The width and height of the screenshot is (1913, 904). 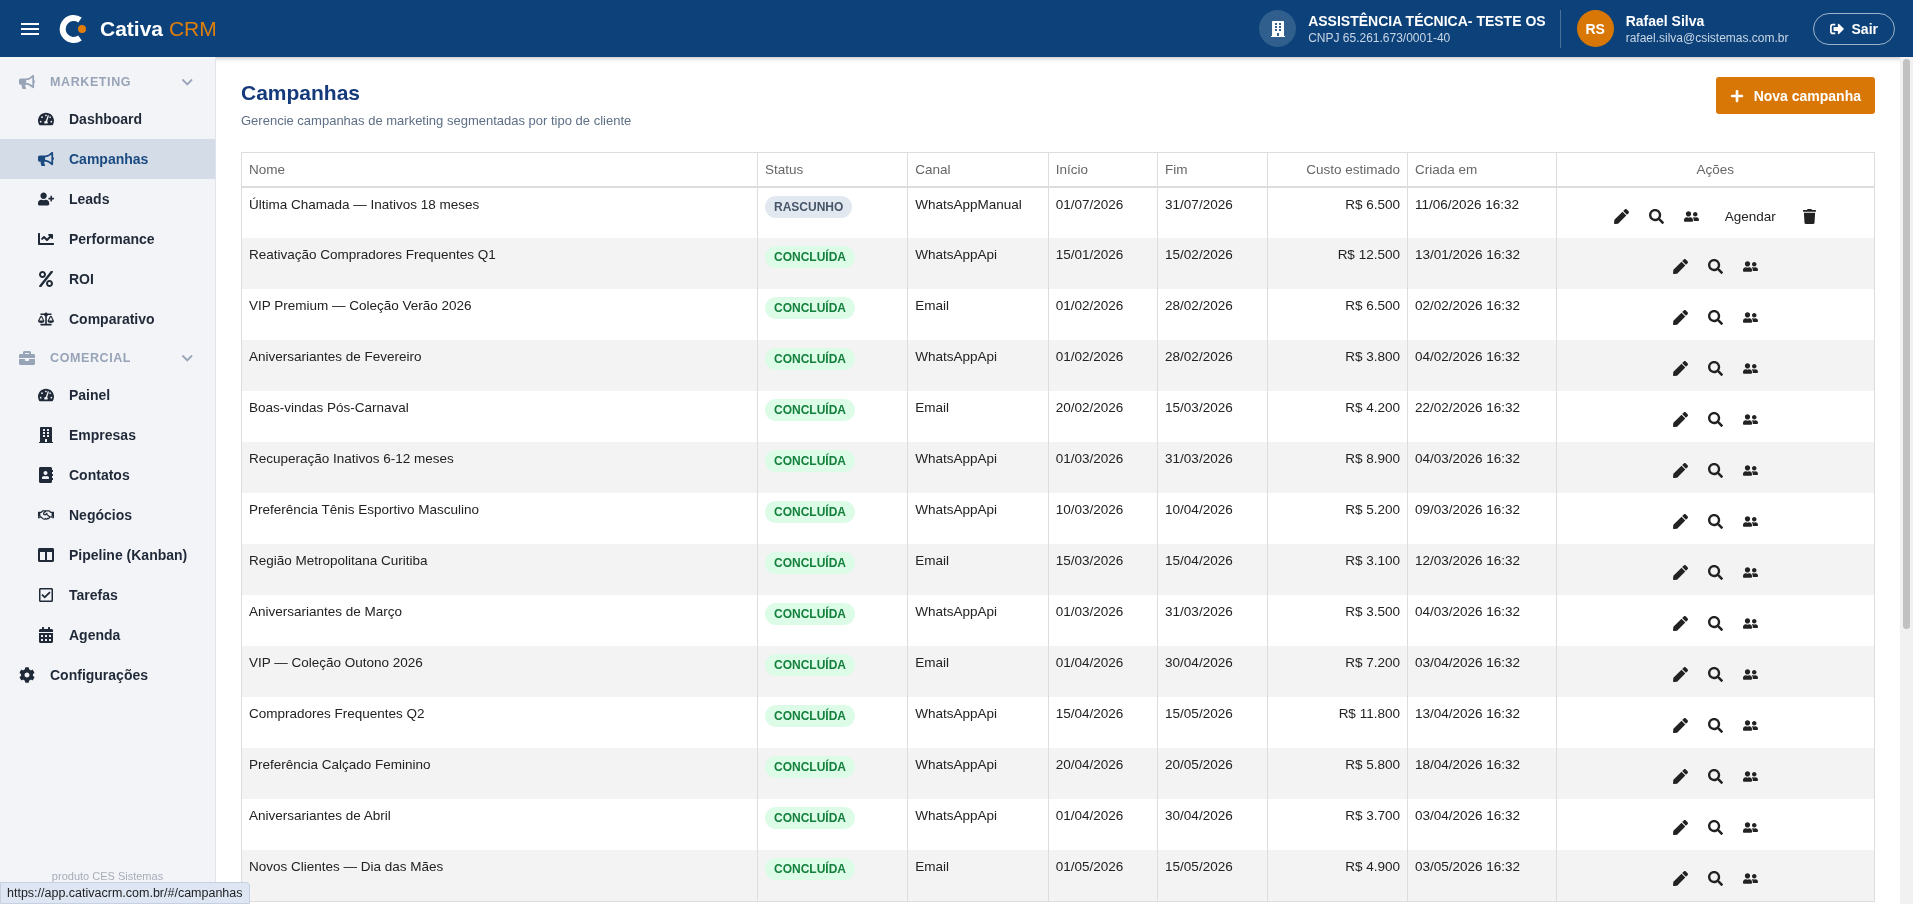 What do you see at coordinates (107, 199) in the screenshot?
I see `sidebar-item: Leads` at bounding box center [107, 199].